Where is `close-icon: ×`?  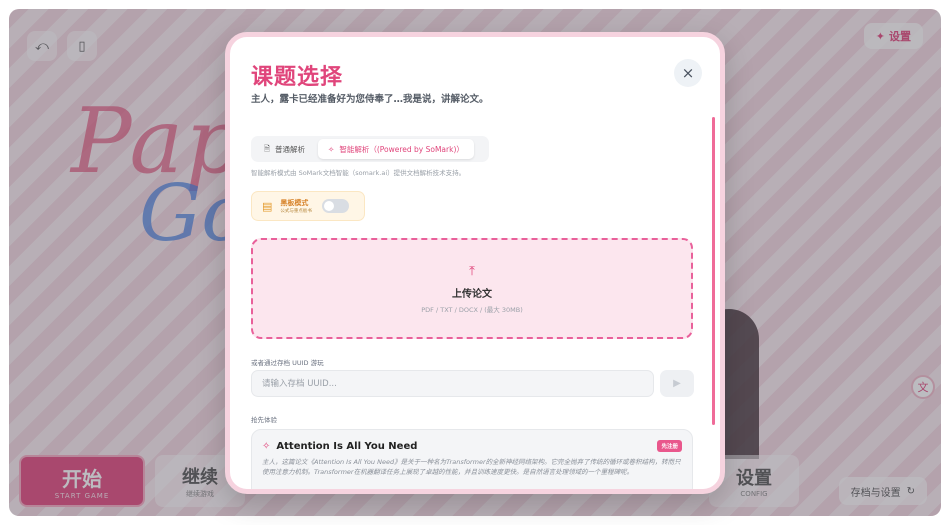 close-icon: × is located at coordinates (688, 73).